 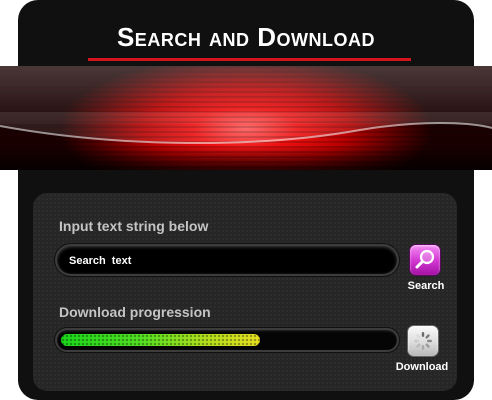 What do you see at coordinates (135, 312) in the screenshot?
I see `download-section-label: Download progression` at bounding box center [135, 312].